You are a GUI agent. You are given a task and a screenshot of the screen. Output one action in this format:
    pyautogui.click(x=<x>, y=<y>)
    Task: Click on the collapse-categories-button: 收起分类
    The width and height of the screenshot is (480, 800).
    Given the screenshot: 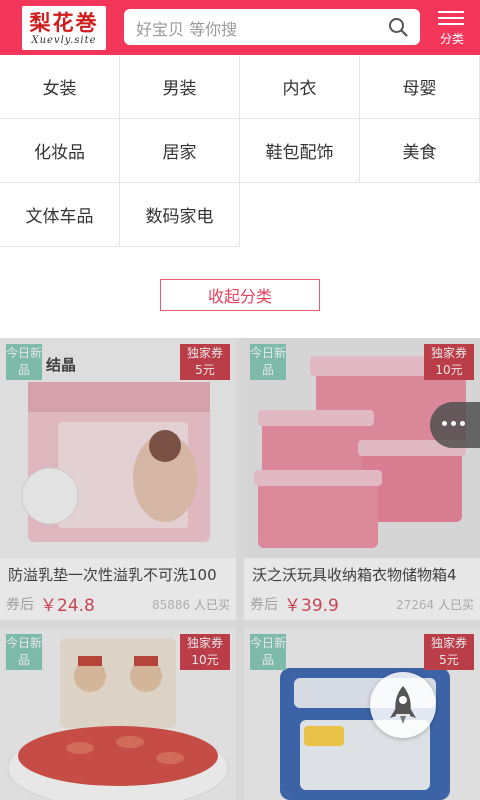 What is the action you would take?
    pyautogui.click(x=240, y=295)
    